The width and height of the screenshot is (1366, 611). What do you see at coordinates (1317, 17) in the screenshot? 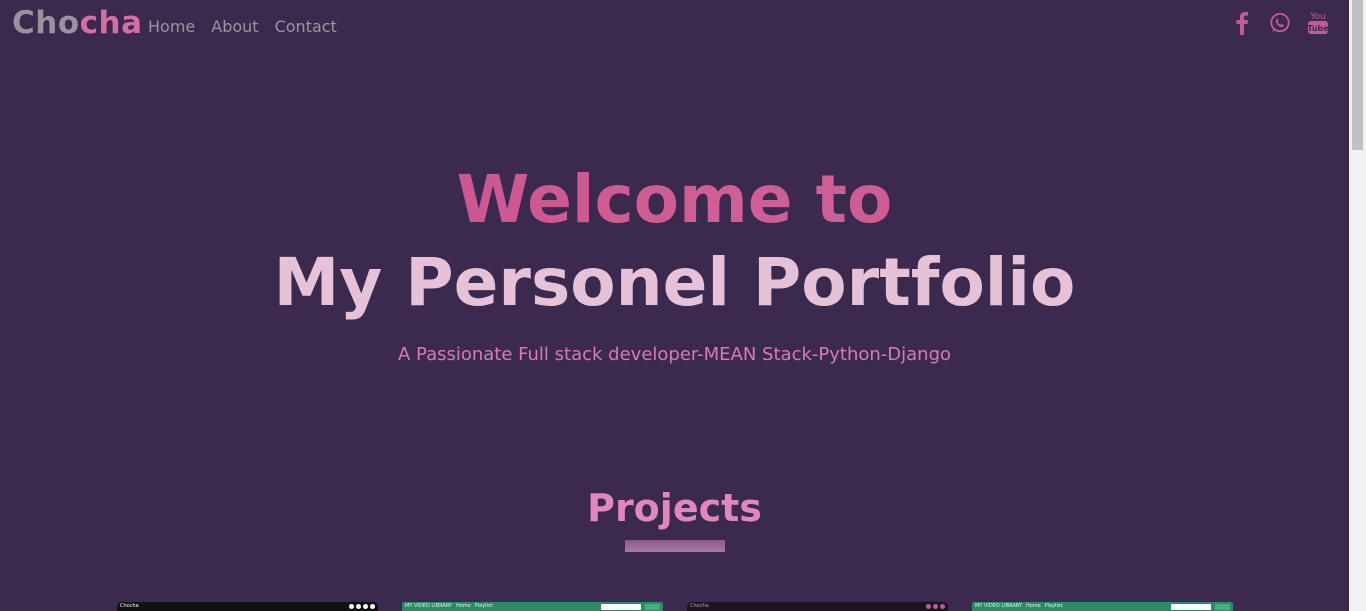
I see `svg-text: You` at bounding box center [1317, 17].